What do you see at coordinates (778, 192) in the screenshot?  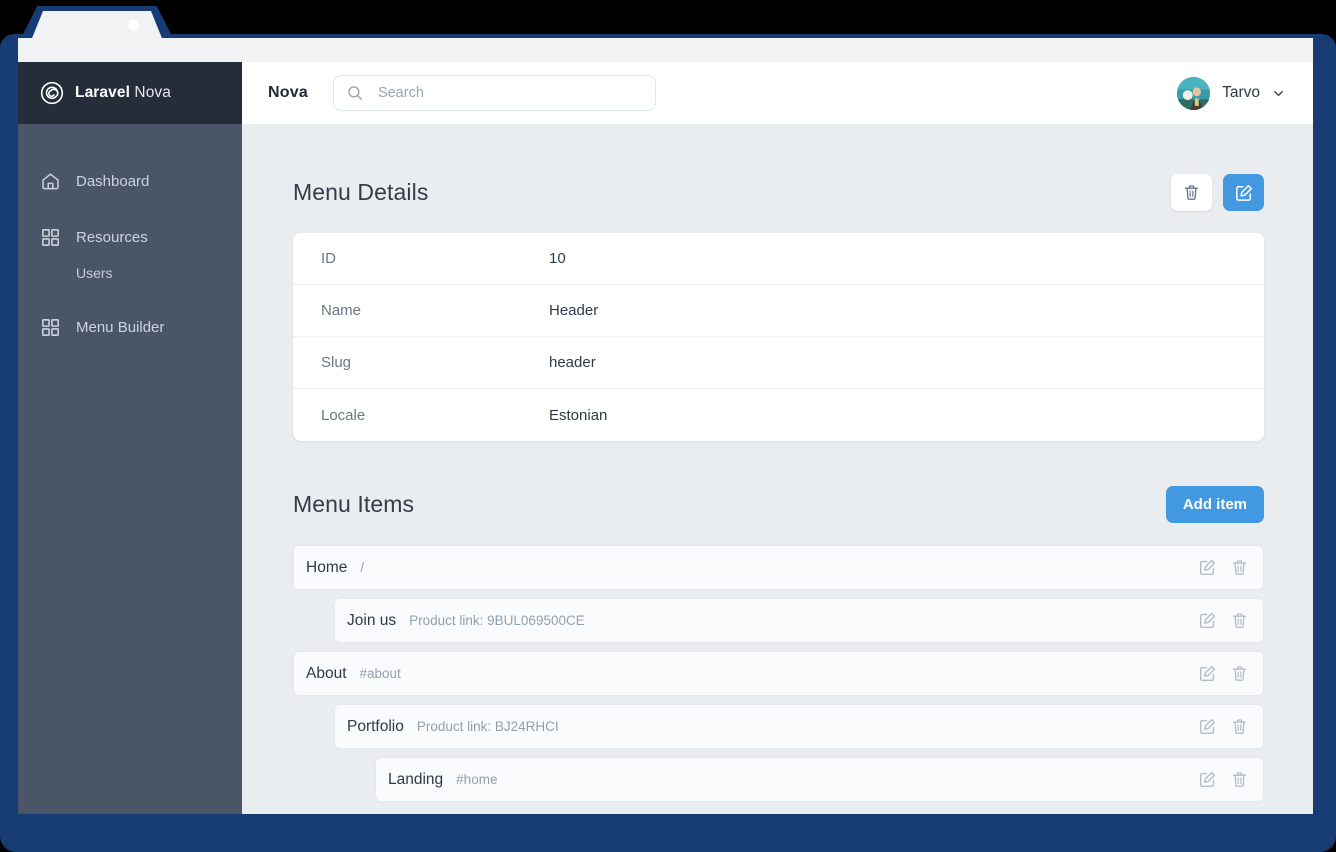 I see `menu-details-header: Menu Details` at bounding box center [778, 192].